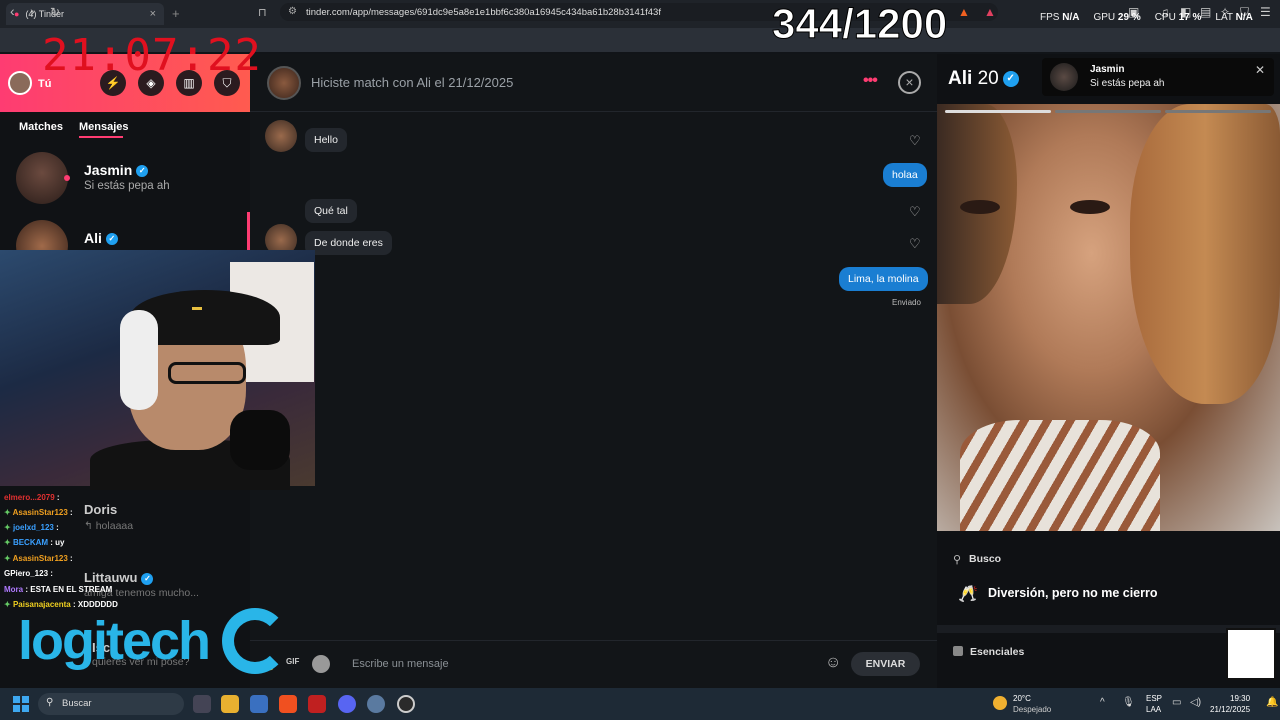 The image size is (1280, 720). I want to click on conversation-name-text: Jasmin, so click(108, 170).